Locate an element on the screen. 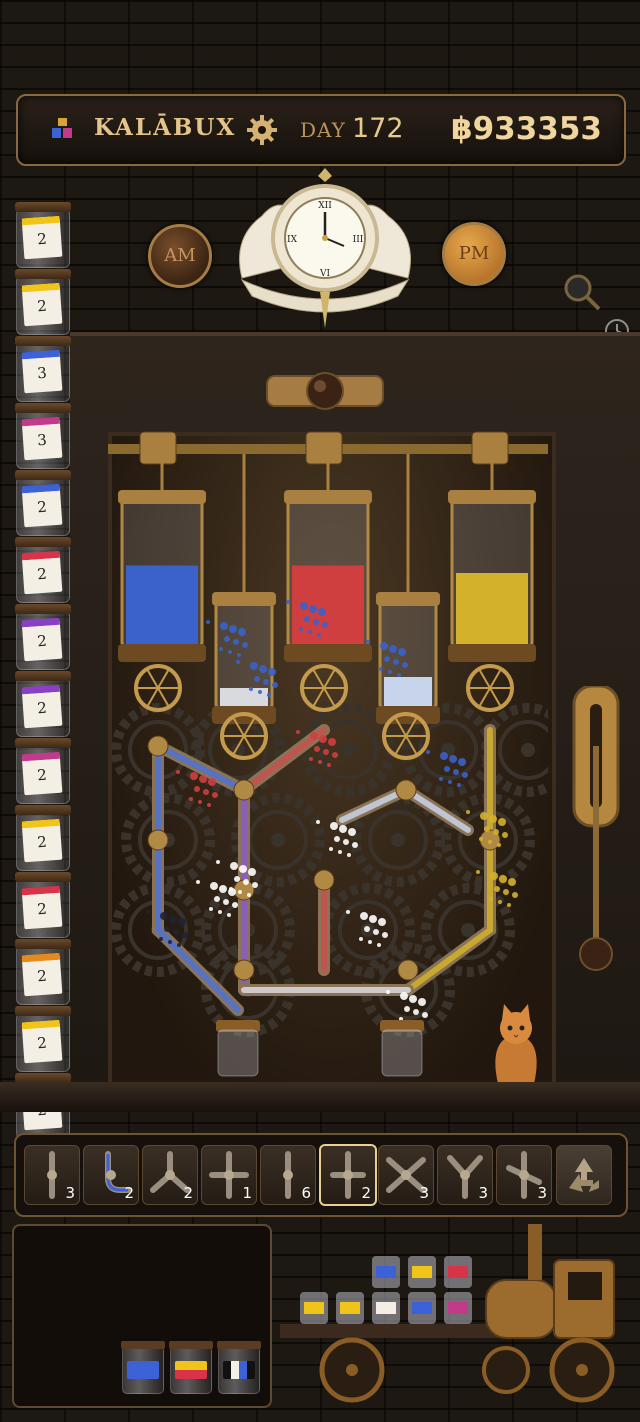 The height and width of the screenshot is (1422, 640). day-counter: 172 is located at coordinates (378, 128).